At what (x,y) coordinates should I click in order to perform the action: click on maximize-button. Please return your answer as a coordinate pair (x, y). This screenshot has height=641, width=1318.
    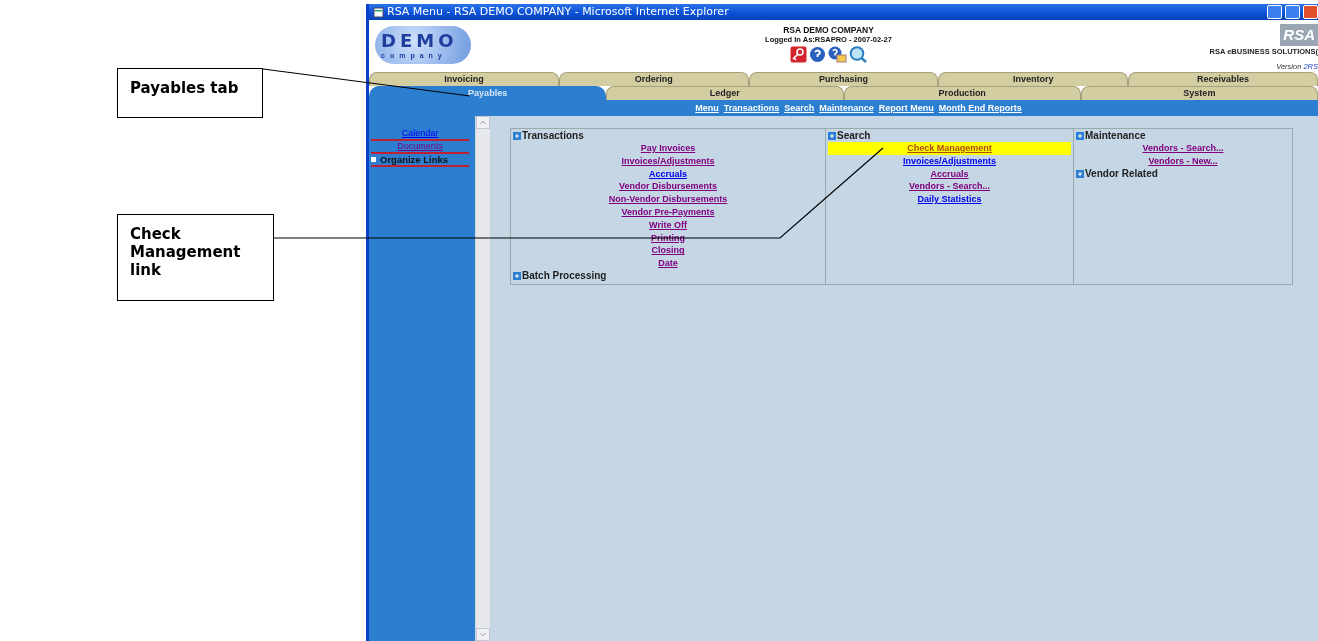
    Looking at the image, I should click on (1292, 12).